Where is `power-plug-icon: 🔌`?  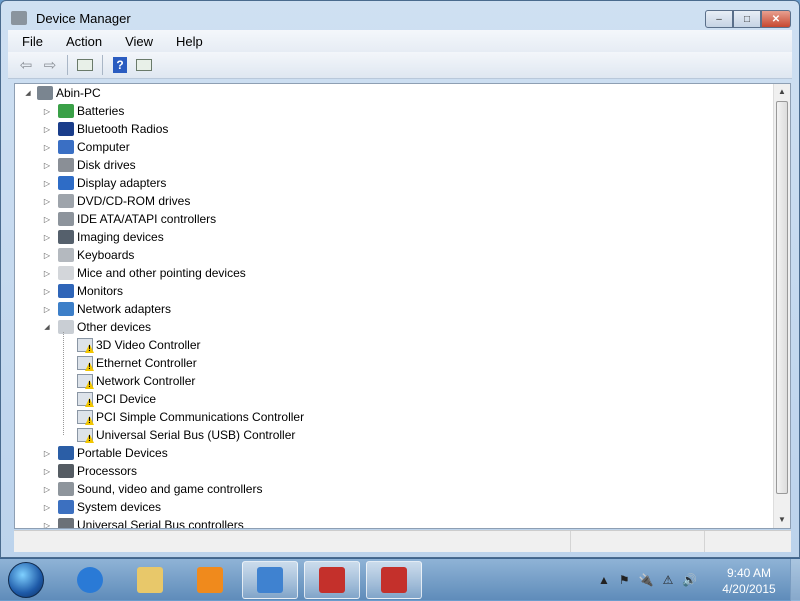
power-plug-icon: 🔌 is located at coordinates (646, 580).